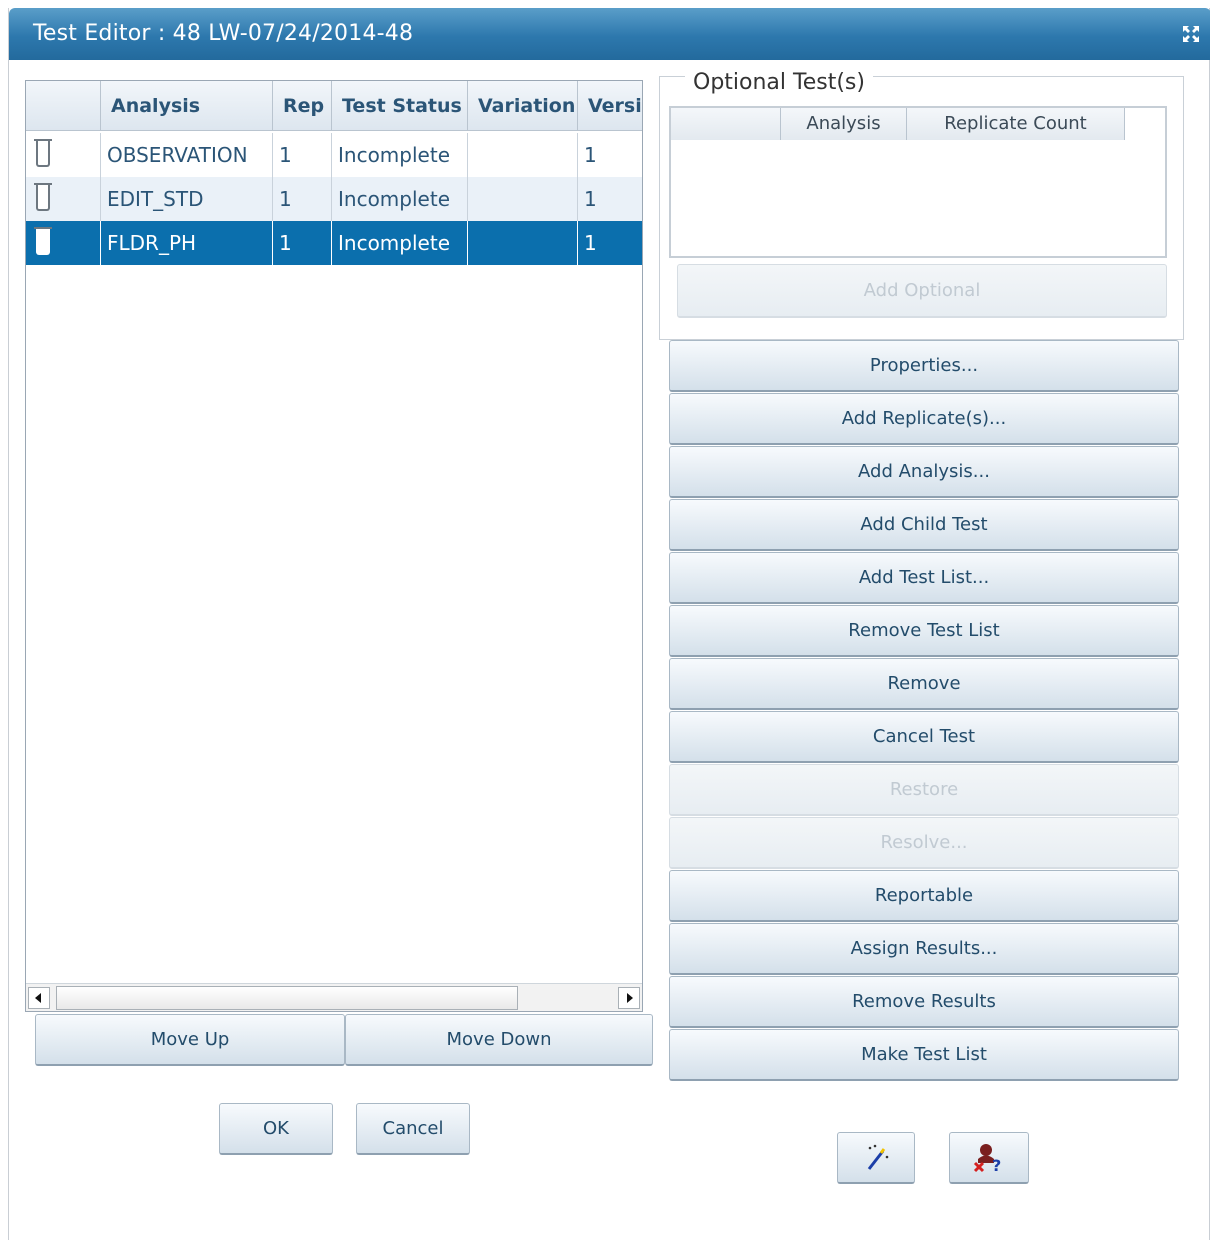 The width and height of the screenshot is (1210, 1240). I want to click on horizontal-scrollbar, so click(334, 997).